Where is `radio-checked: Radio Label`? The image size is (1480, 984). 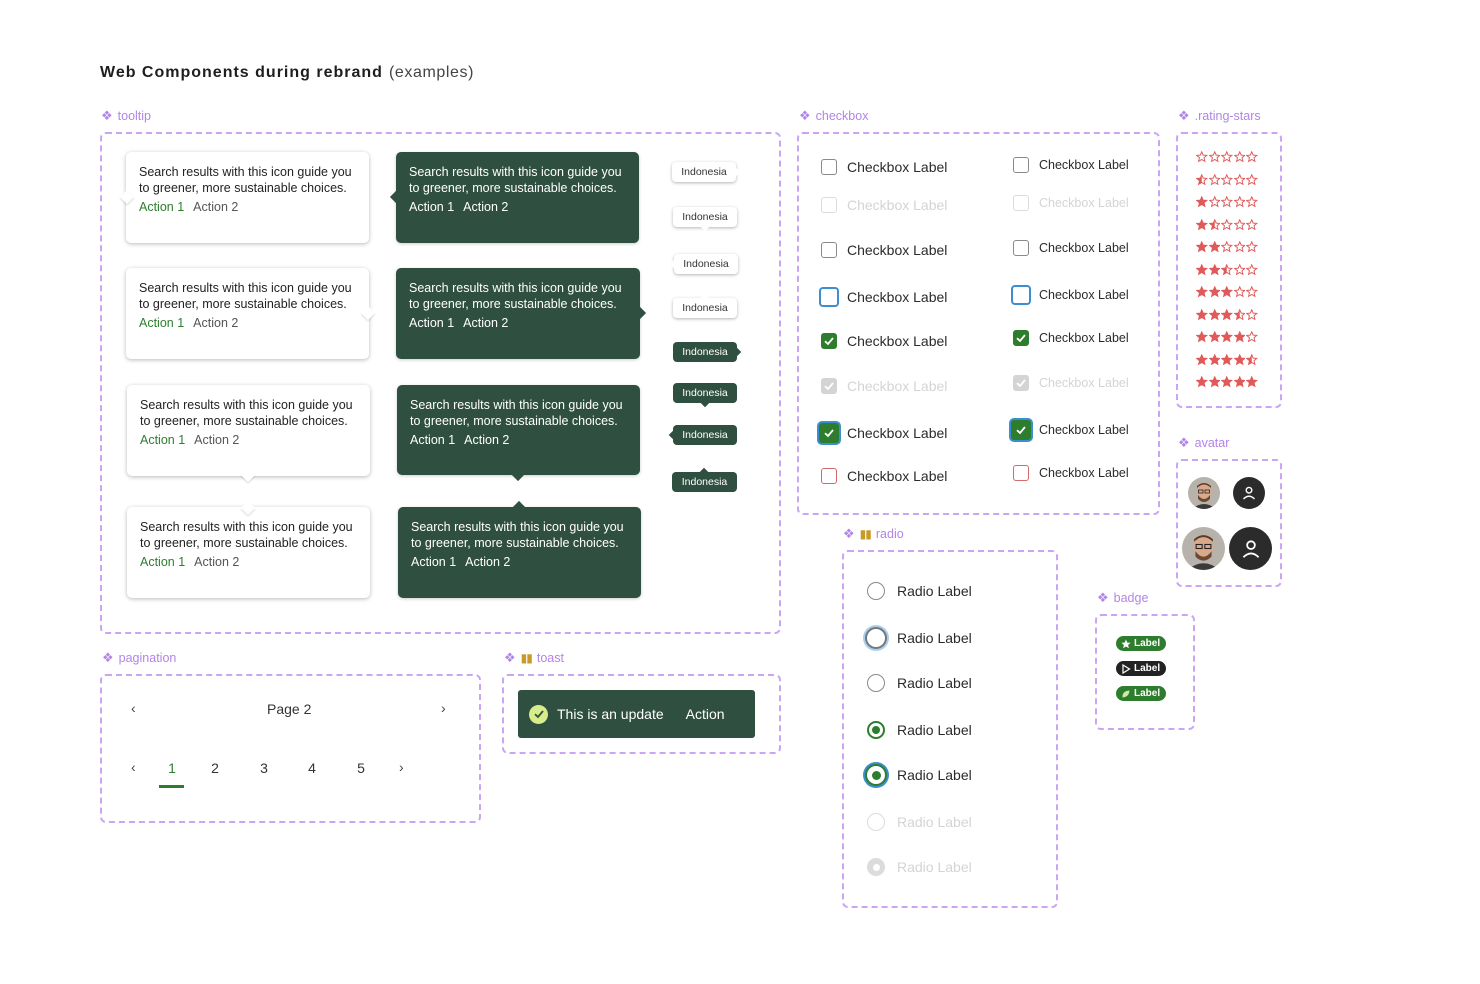 radio-checked: Radio Label is located at coordinates (919, 730).